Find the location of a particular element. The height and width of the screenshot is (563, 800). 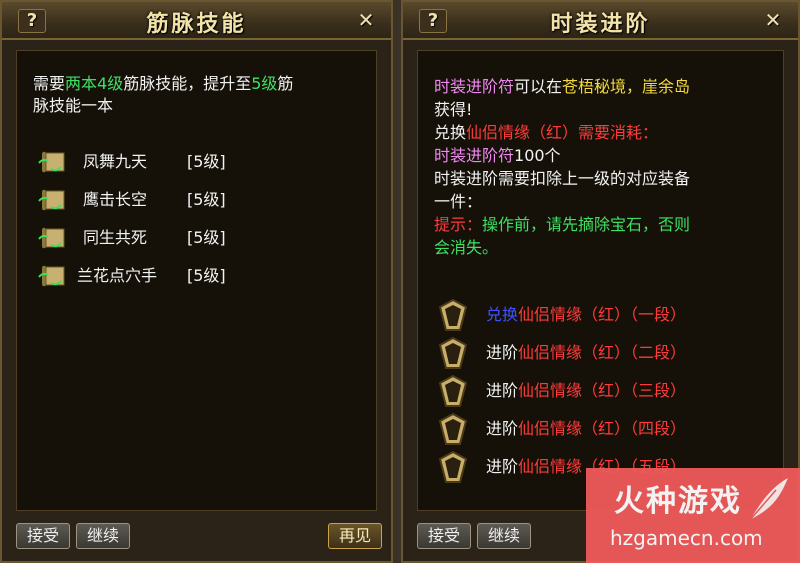

desc-text: 脉技能一本 is located at coordinates (73, 105).